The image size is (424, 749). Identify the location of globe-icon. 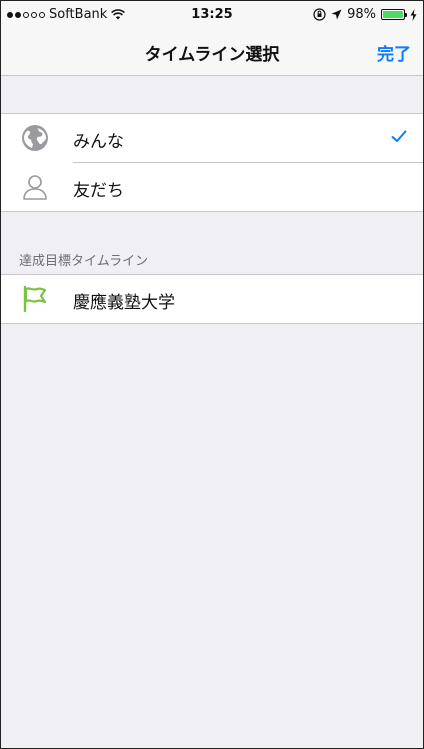
(35, 138).